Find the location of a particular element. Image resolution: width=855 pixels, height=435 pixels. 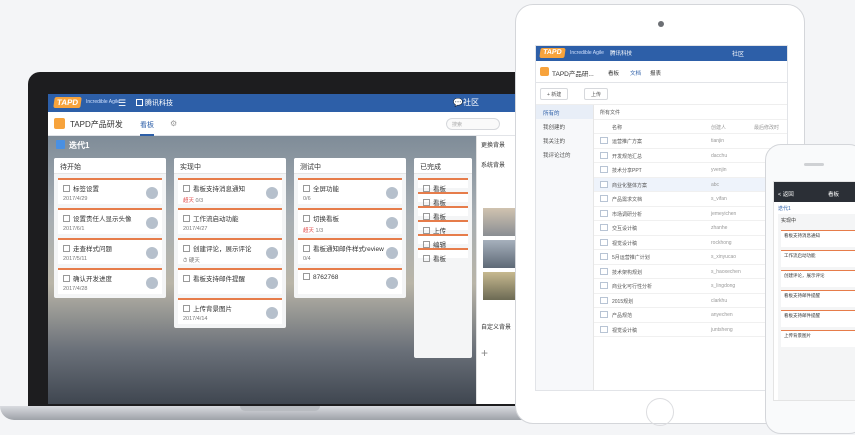

task-card: 上传 is located at coordinates (443, 227).